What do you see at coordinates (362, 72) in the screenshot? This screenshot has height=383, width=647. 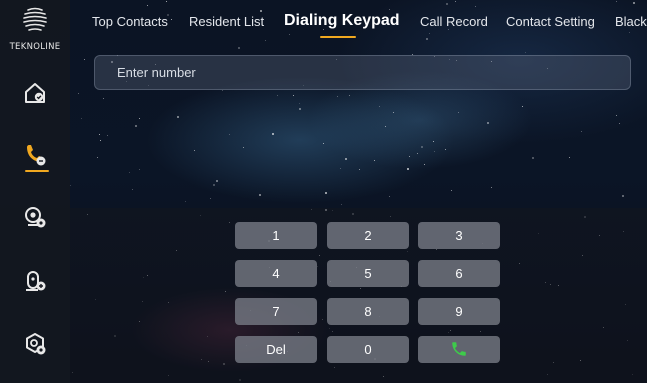 I see `number-input` at bounding box center [362, 72].